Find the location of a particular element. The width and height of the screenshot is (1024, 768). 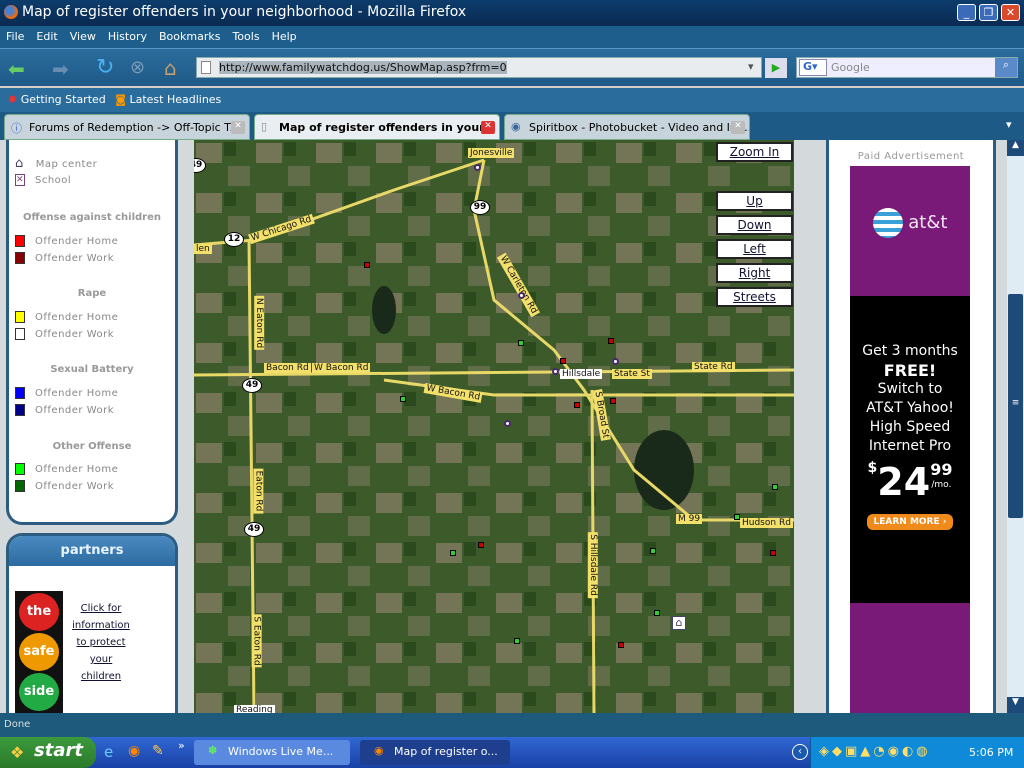

bookmark-getting-started: Getting Started is located at coordinates (63, 99).